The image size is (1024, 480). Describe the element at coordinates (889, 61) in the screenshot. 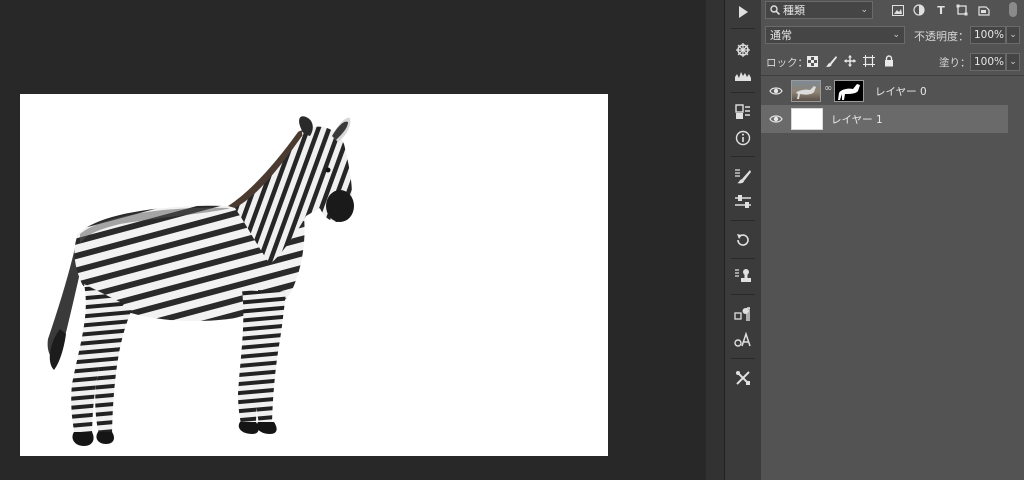

I see `lock-all-icon` at that location.